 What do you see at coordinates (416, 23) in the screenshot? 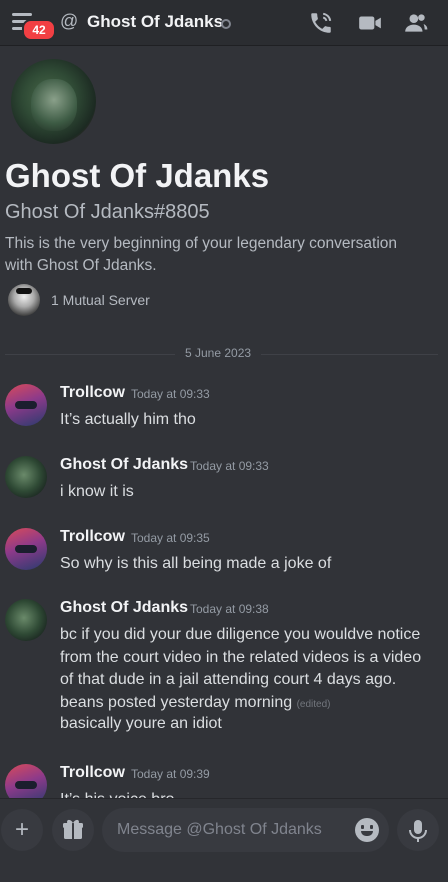
I see `members-icon` at bounding box center [416, 23].